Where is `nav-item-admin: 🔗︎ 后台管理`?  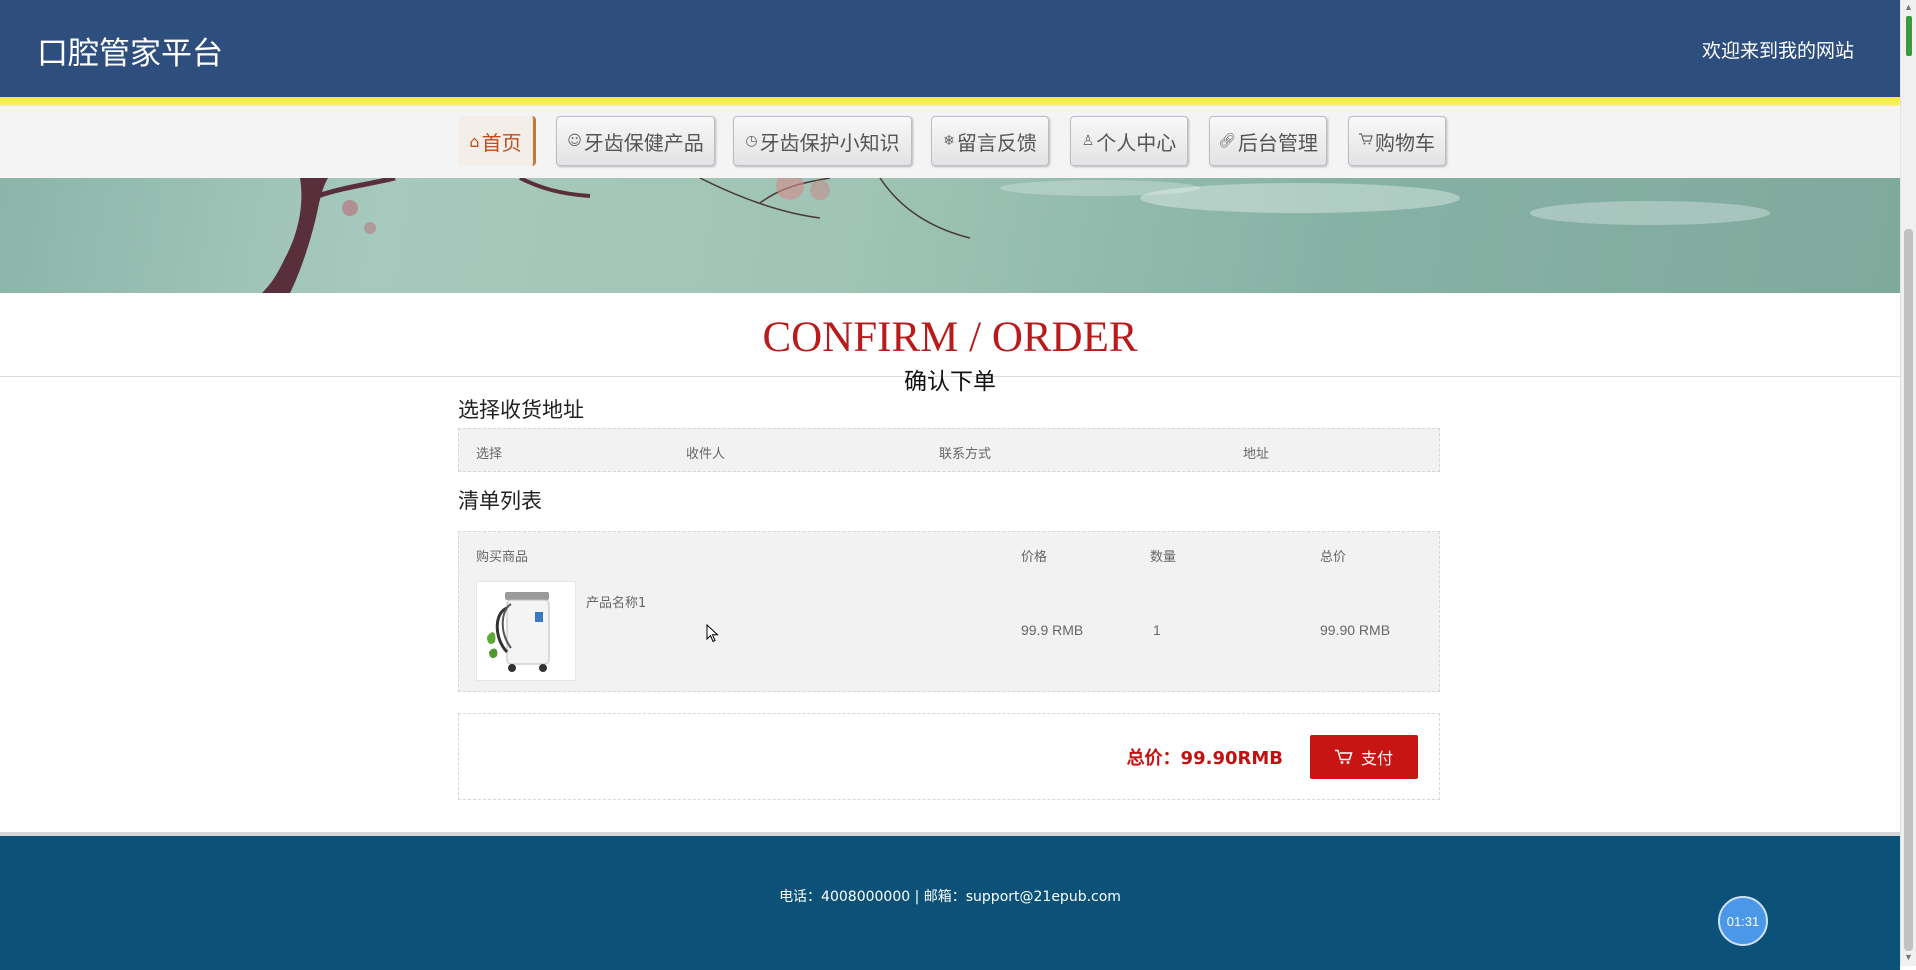
nav-item-admin: 🔗︎ 后台管理 is located at coordinates (1268, 141).